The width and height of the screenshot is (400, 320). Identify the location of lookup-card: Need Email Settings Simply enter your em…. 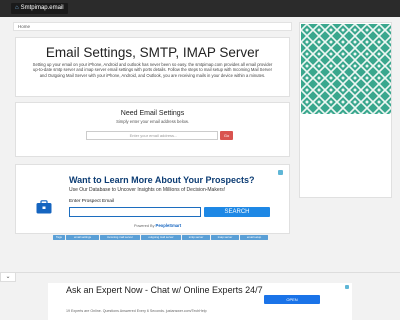
(152, 129).